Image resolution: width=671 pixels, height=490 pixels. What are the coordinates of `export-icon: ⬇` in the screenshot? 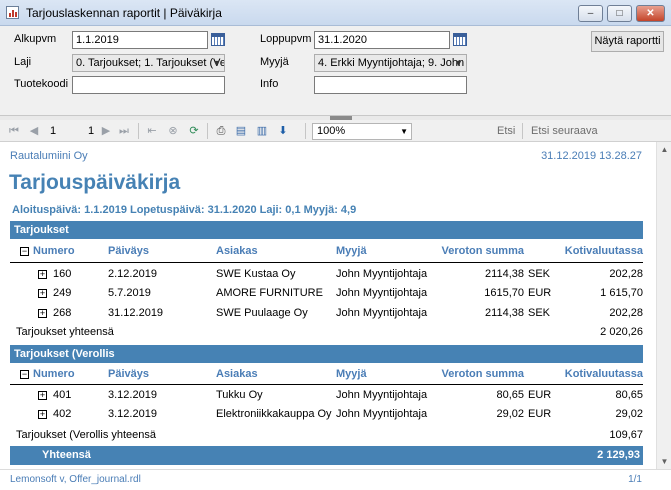 It's located at (283, 131).